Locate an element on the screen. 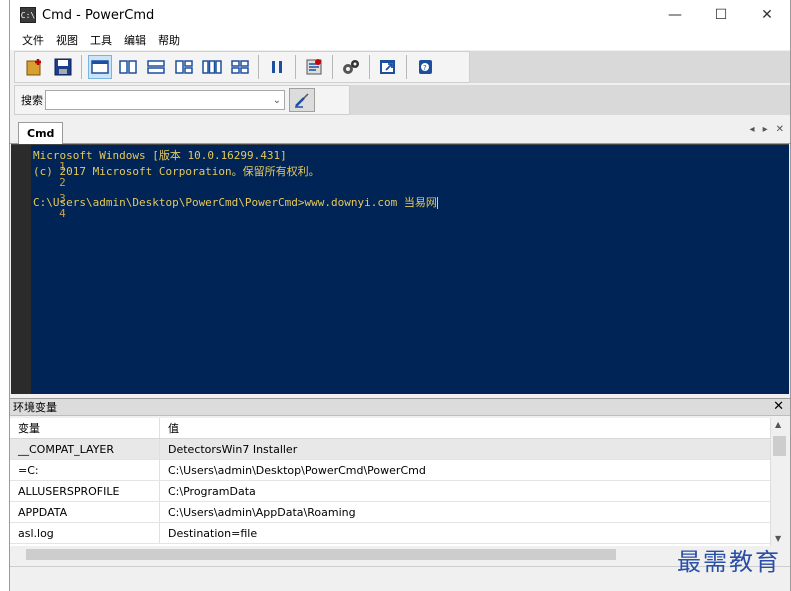 The height and width of the screenshot is (591, 791). layout-single-icon is located at coordinates (100, 67).